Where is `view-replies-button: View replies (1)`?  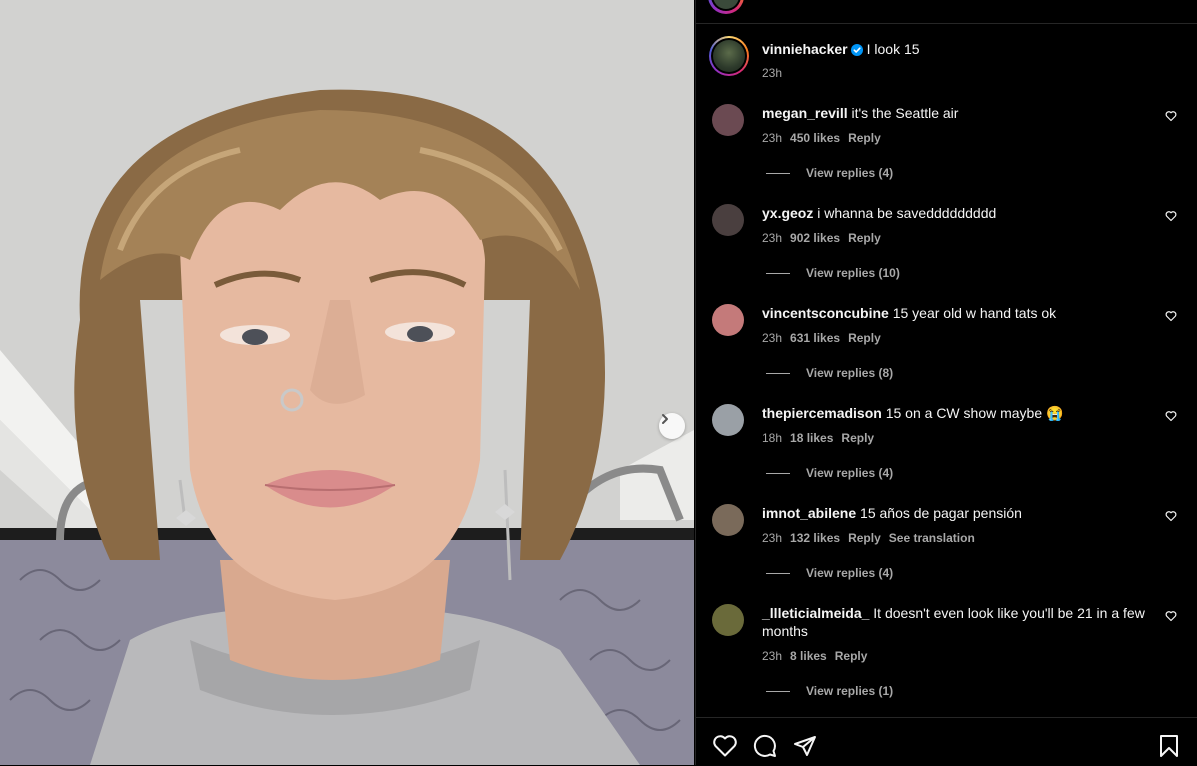 view-replies-button: View replies (1) is located at coordinates (829, 691).